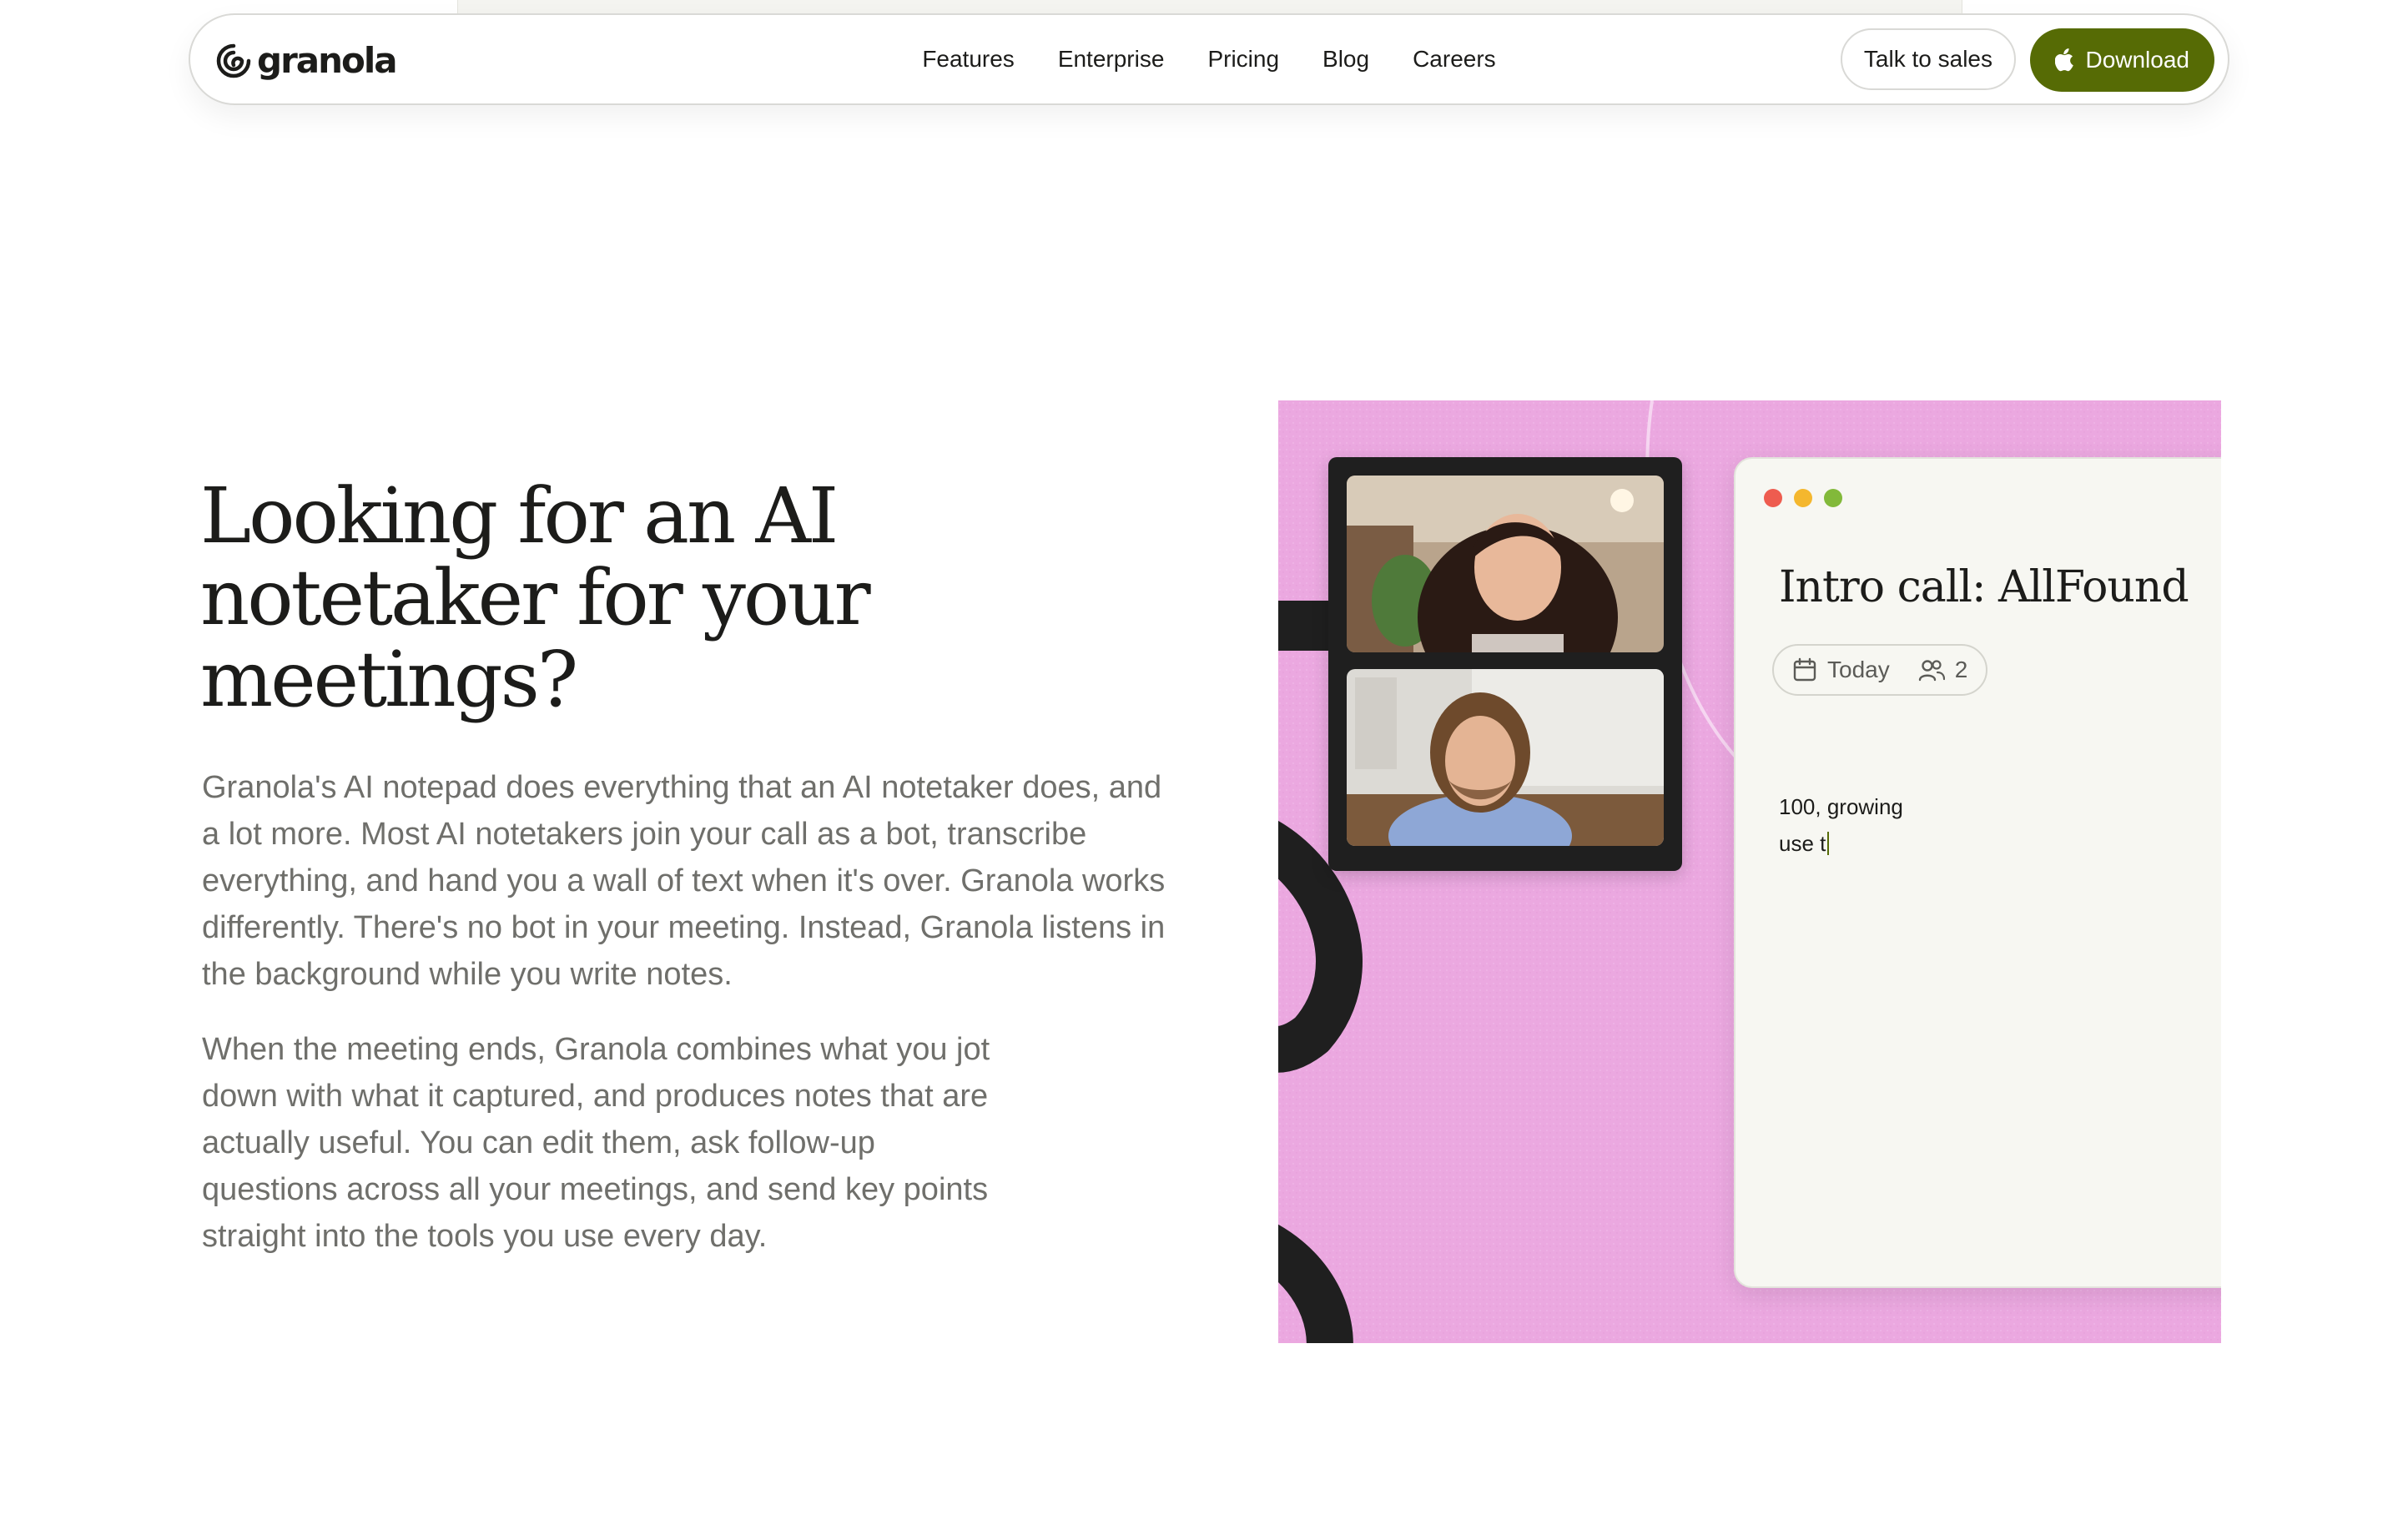 The image size is (2403, 1540). I want to click on talk-to-sales-button: Talk to sales, so click(1928, 59).